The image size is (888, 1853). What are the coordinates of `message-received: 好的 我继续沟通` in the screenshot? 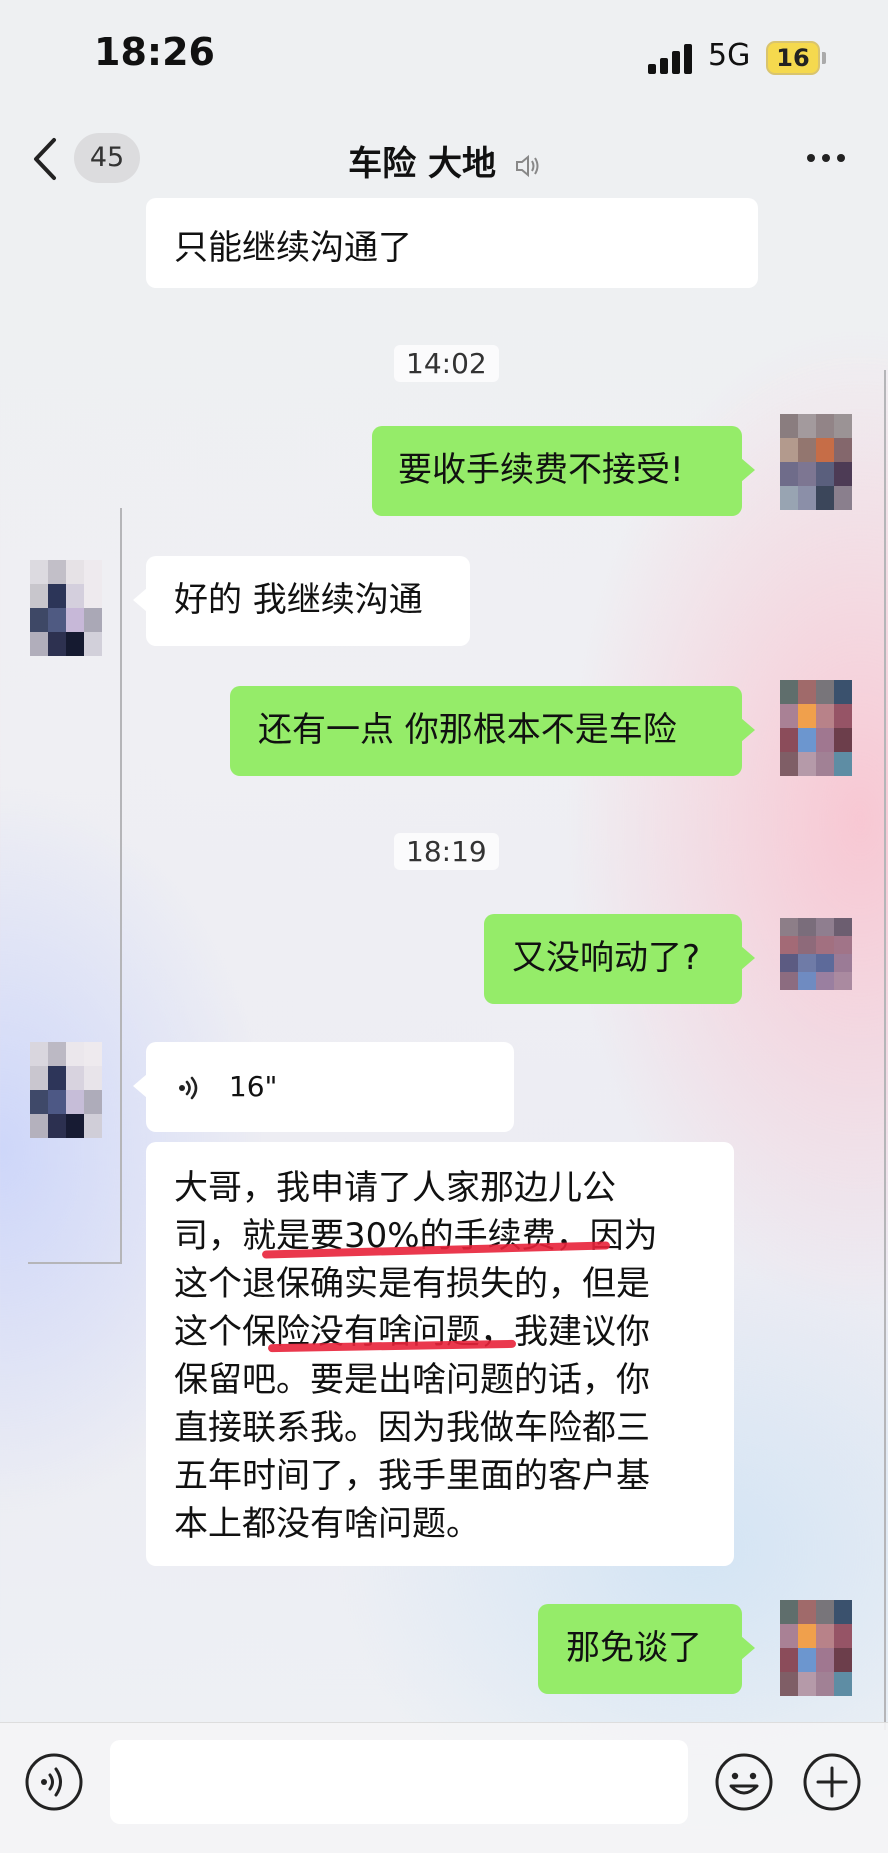 It's located at (301, 601).